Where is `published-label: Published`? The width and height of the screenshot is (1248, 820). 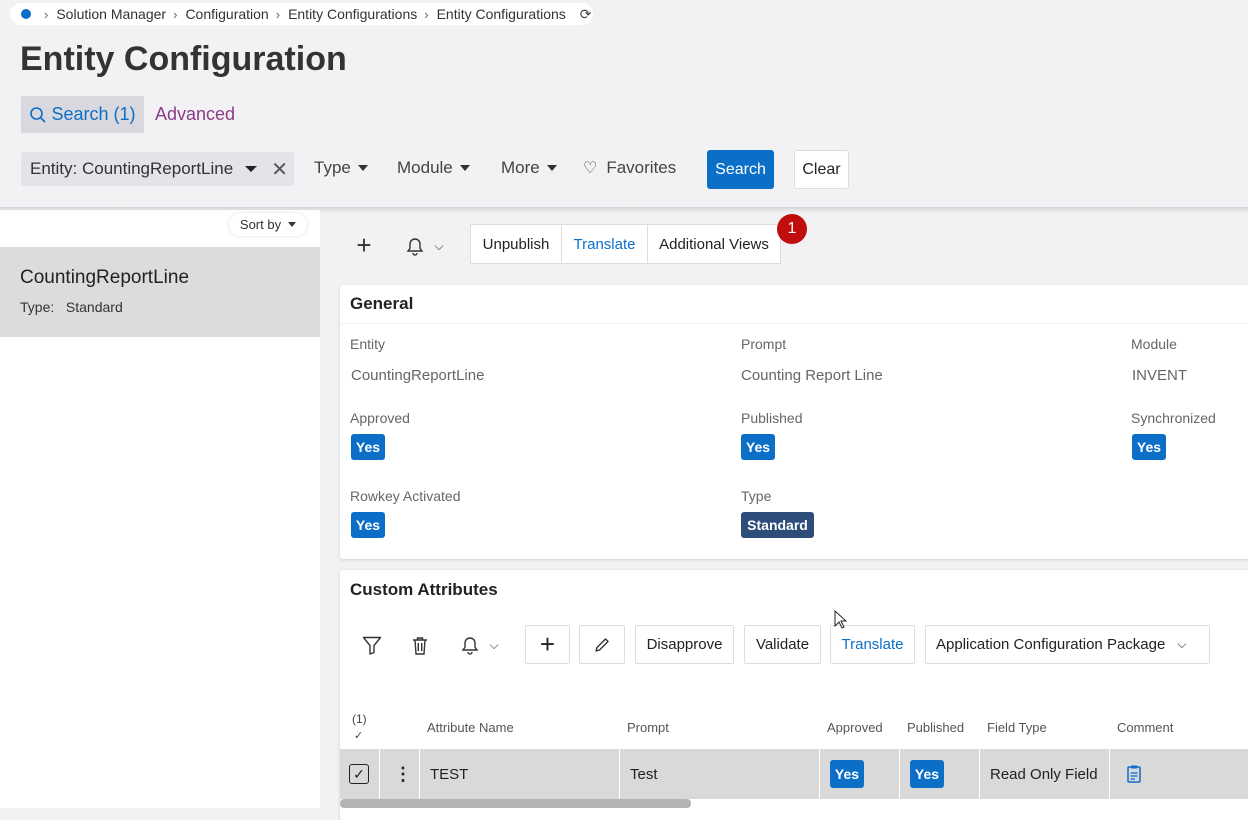
published-label: Published is located at coordinates (772, 418).